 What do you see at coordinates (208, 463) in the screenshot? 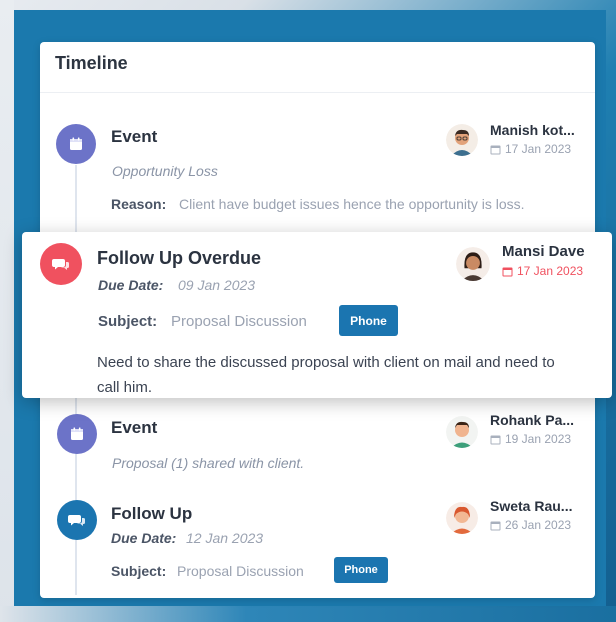
I see `entry-detail: Proposal (1) shared with client.` at bounding box center [208, 463].